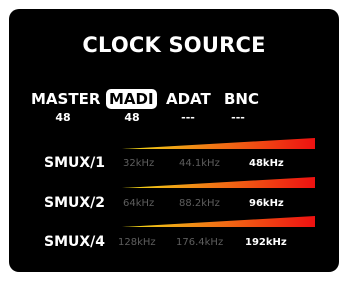  What do you see at coordinates (75, 163) in the screenshot?
I see `smux1-label: SMUX/1` at bounding box center [75, 163].